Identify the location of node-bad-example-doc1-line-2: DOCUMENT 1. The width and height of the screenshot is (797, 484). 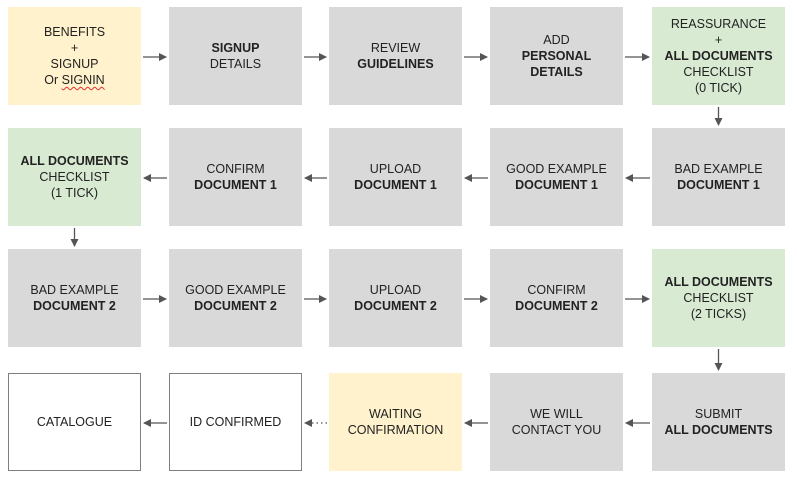
(718, 185).